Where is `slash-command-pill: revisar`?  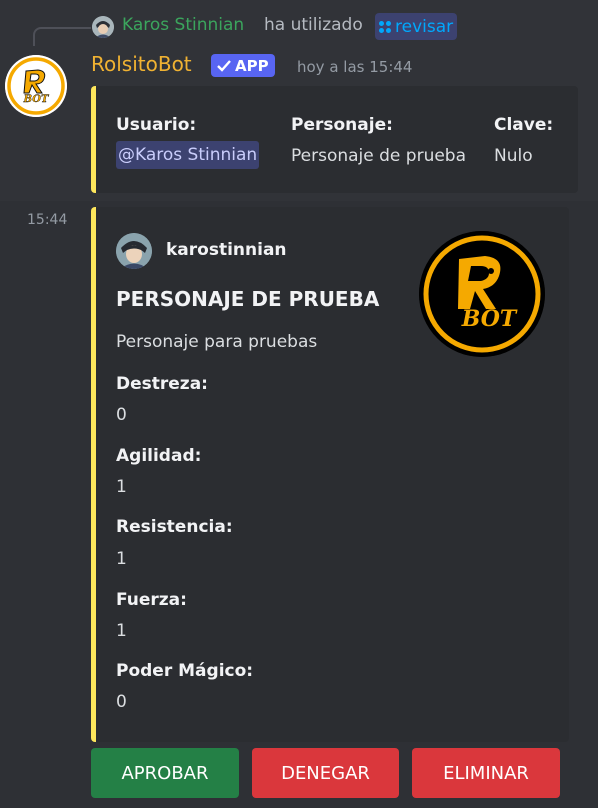 slash-command-pill: revisar is located at coordinates (416, 26).